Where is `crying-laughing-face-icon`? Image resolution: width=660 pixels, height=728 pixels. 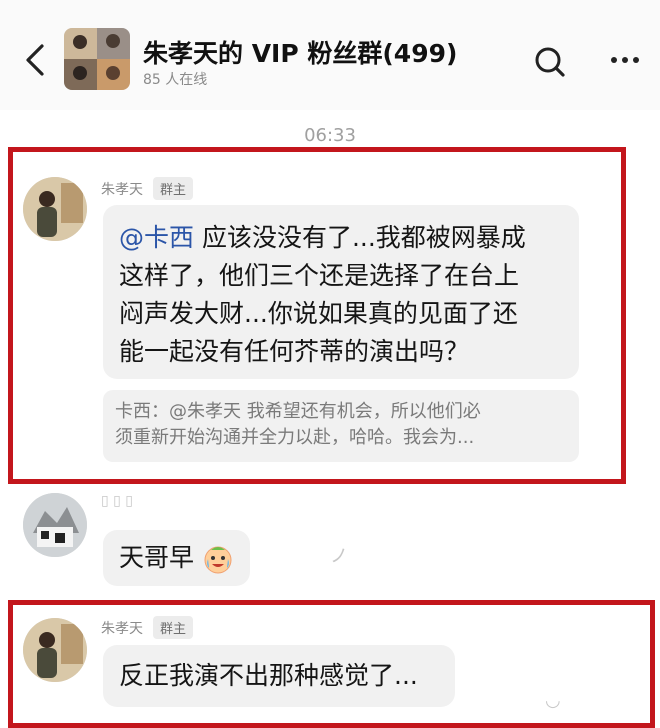 crying-laughing-face-icon is located at coordinates (218, 560).